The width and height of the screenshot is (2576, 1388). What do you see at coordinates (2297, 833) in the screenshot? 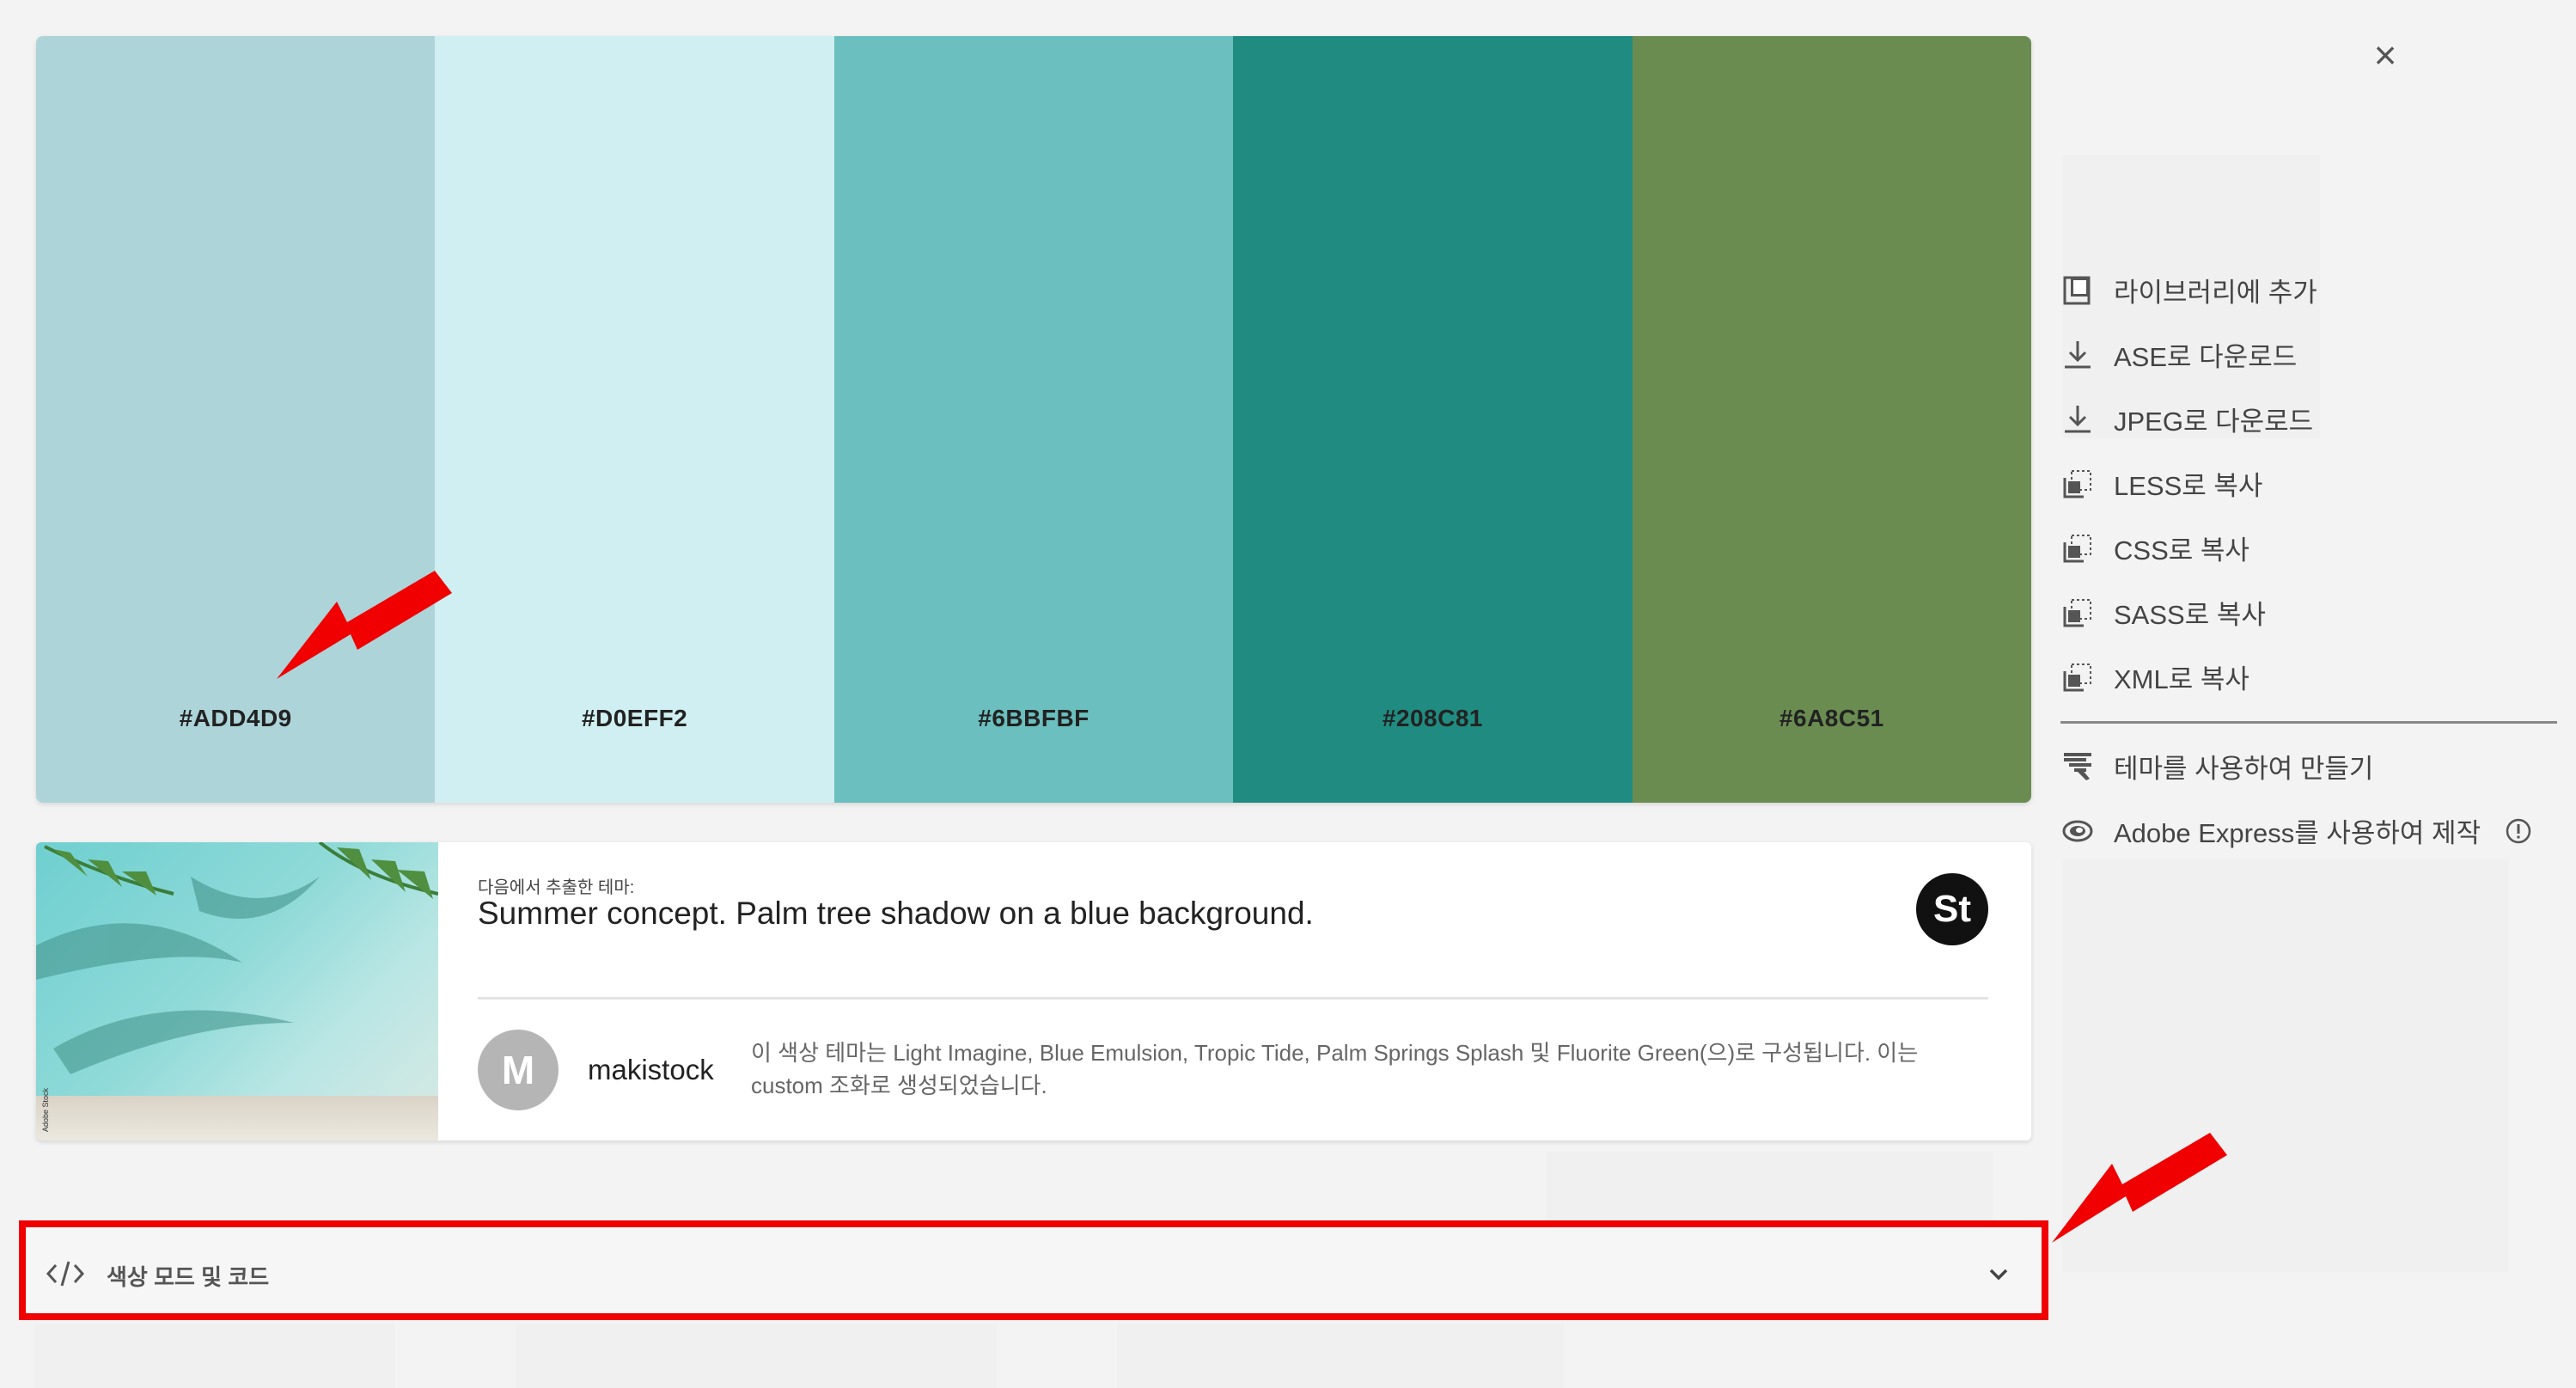
I see `create-with-express-label: Adobe Express를 사용하여 제작` at bounding box center [2297, 833].